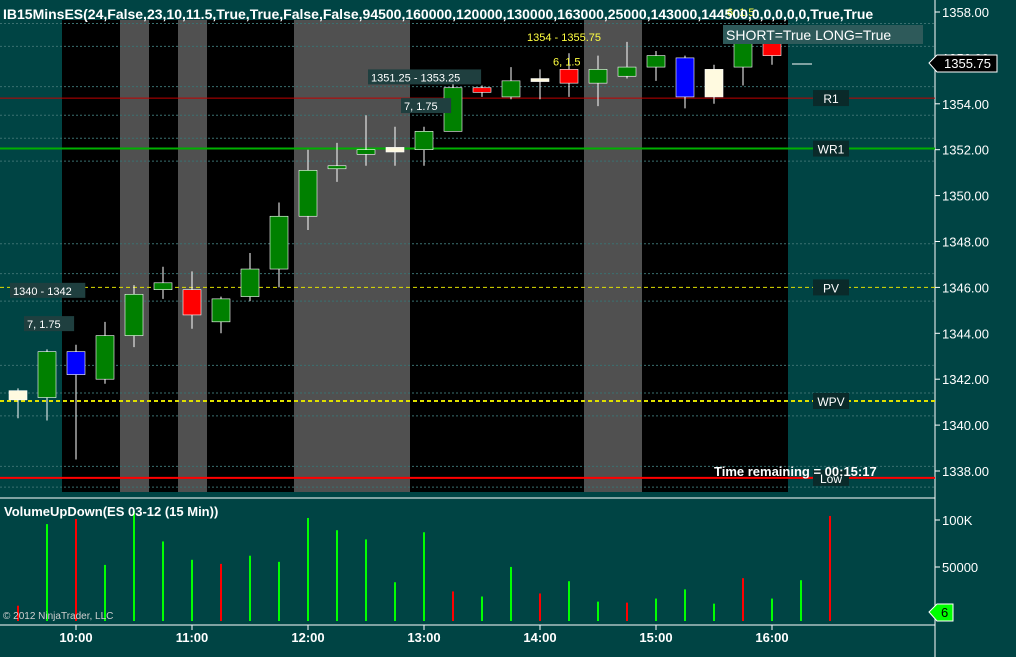  Describe the element at coordinates (192, 637) in the screenshot. I see `time-tick-label: 11:00` at that location.